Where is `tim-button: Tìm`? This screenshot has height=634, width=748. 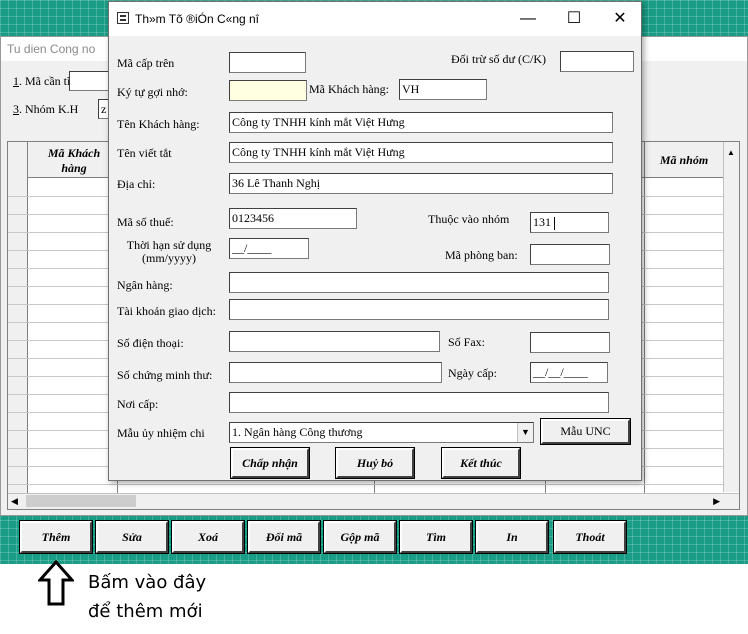 tim-button: Tìm is located at coordinates (436, 537).